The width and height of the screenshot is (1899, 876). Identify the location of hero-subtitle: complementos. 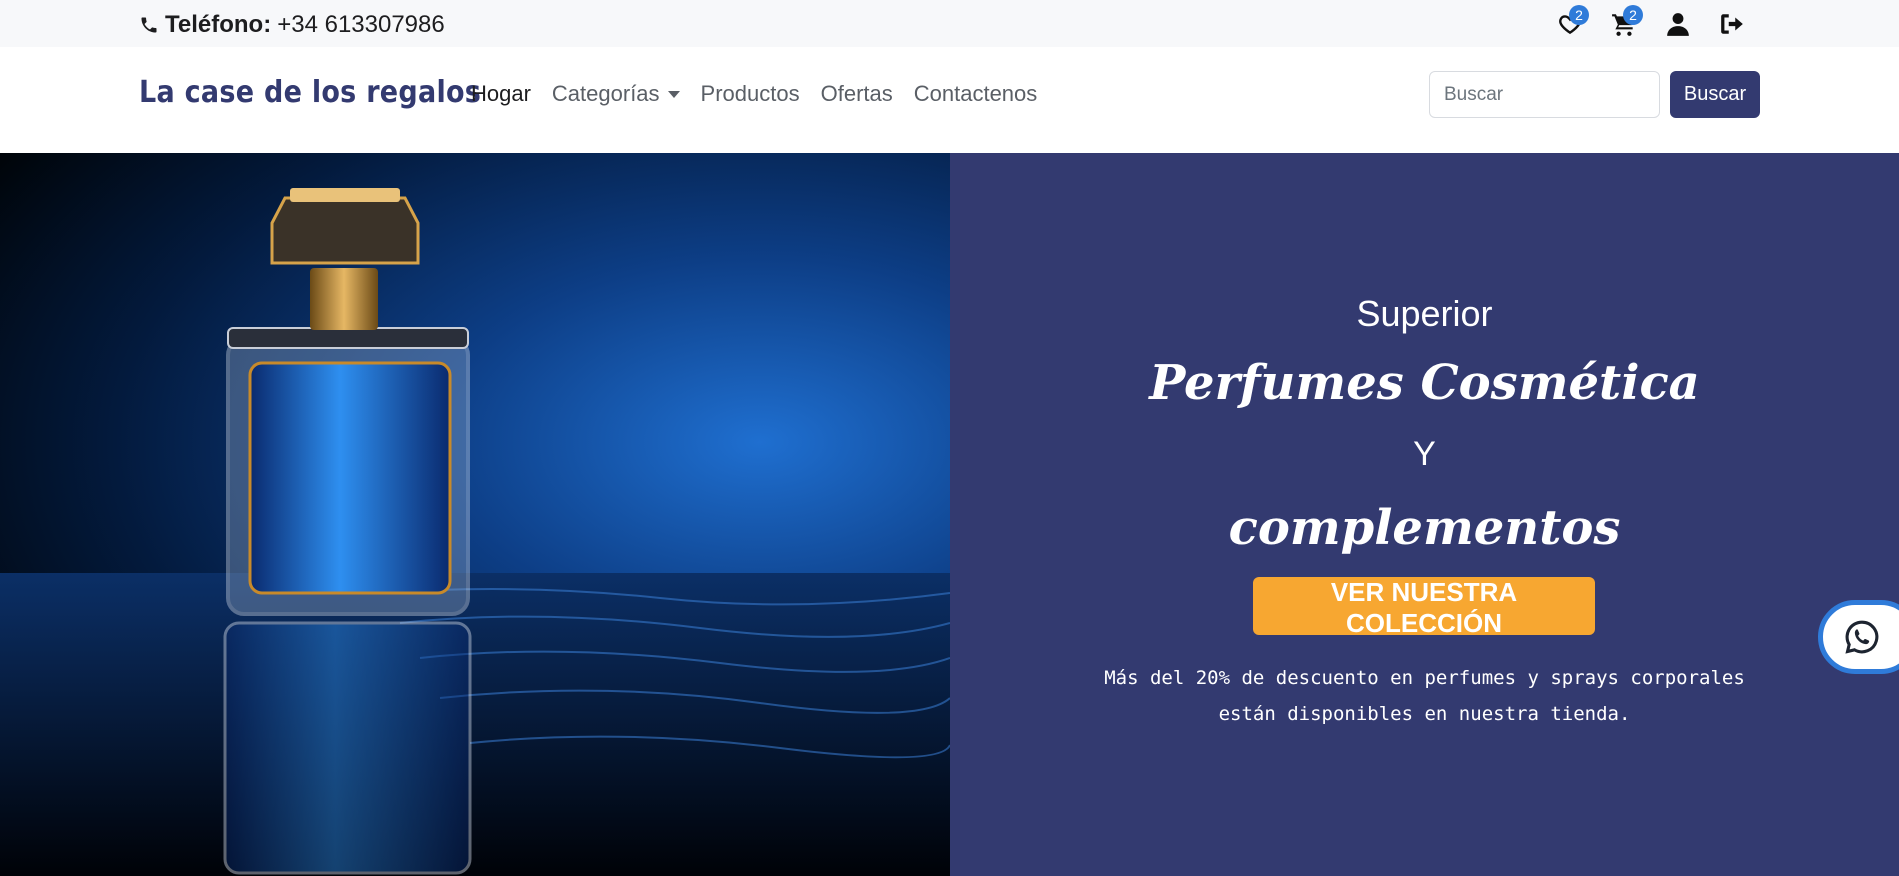
(1424, 528).